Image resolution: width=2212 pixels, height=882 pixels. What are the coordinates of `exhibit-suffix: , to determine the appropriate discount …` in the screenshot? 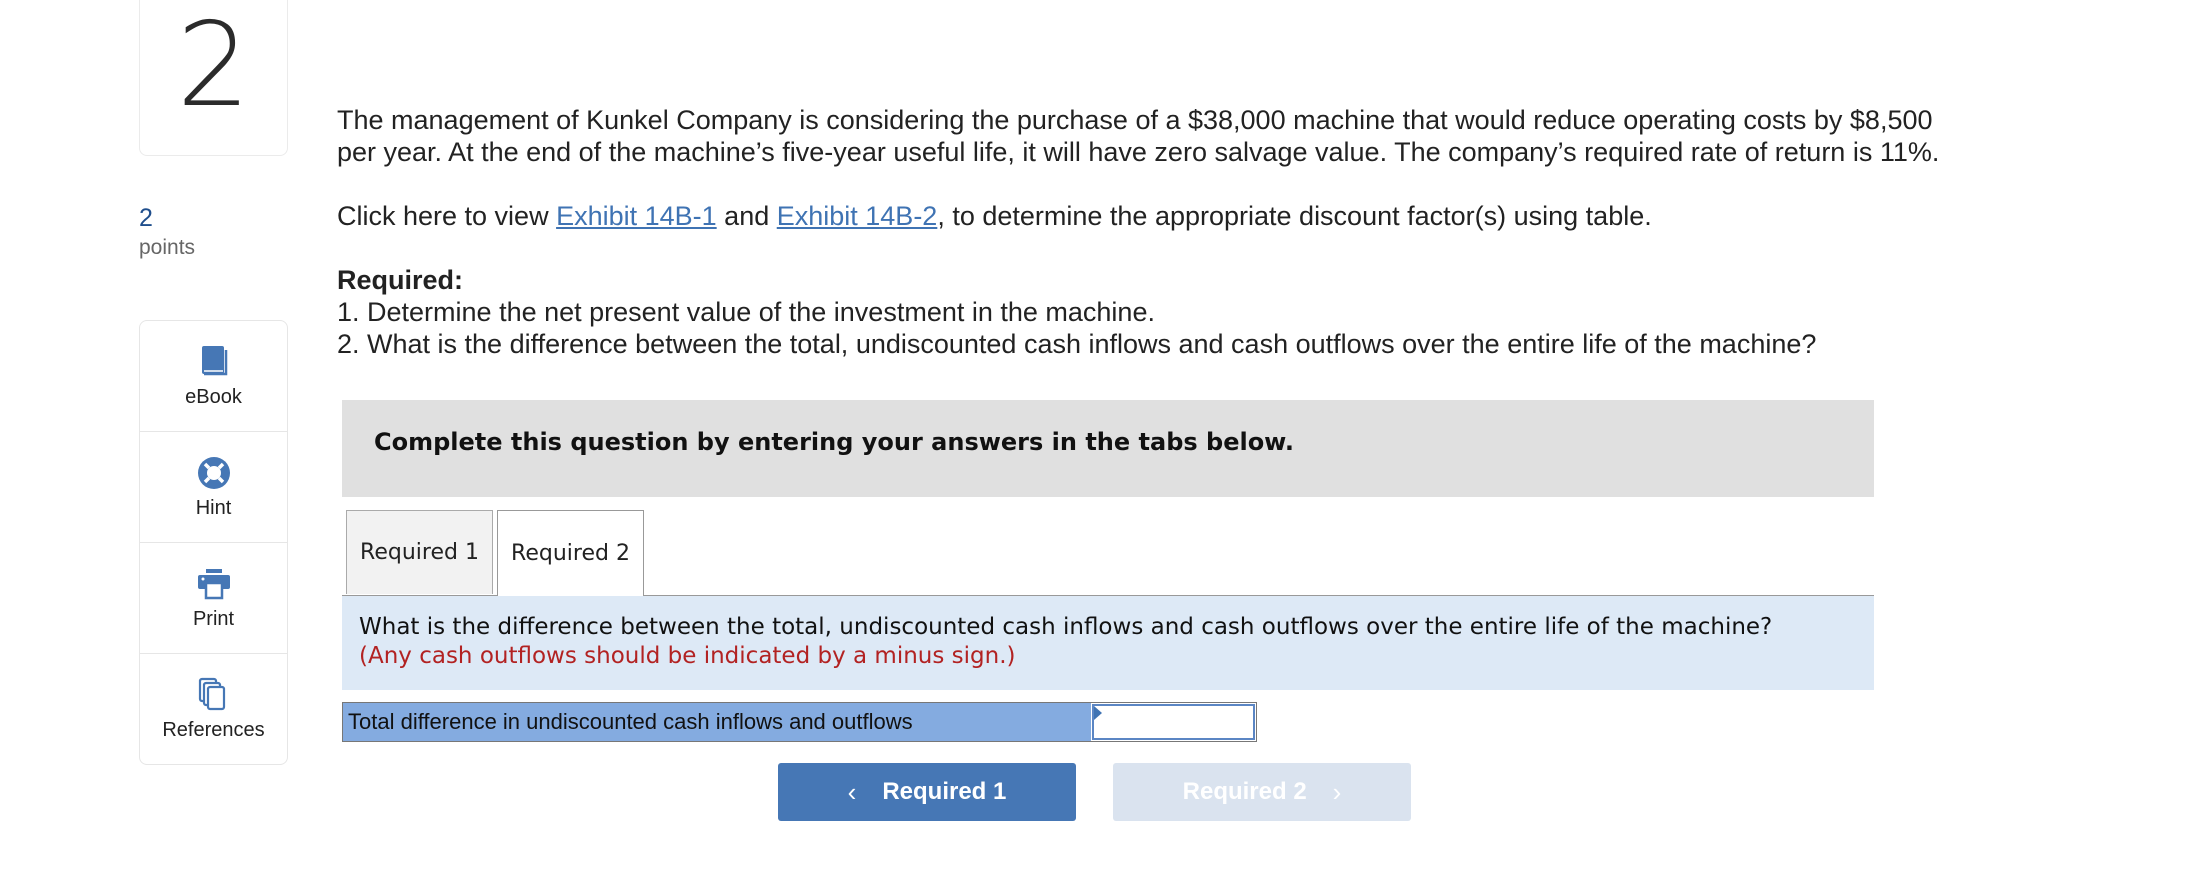 It's located at (1294, 216).